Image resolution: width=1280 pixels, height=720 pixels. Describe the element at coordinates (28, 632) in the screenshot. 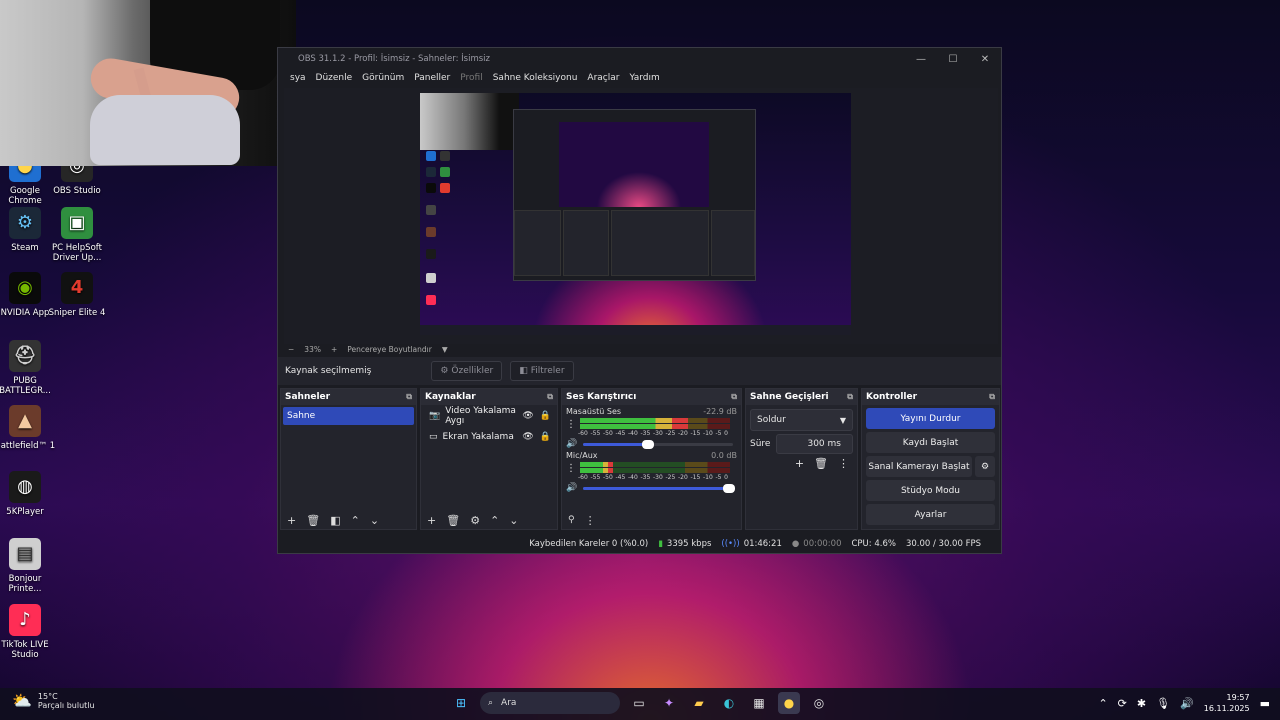

I see `desktop-icon: ♪ TikTok LIVE Studio` at that location.